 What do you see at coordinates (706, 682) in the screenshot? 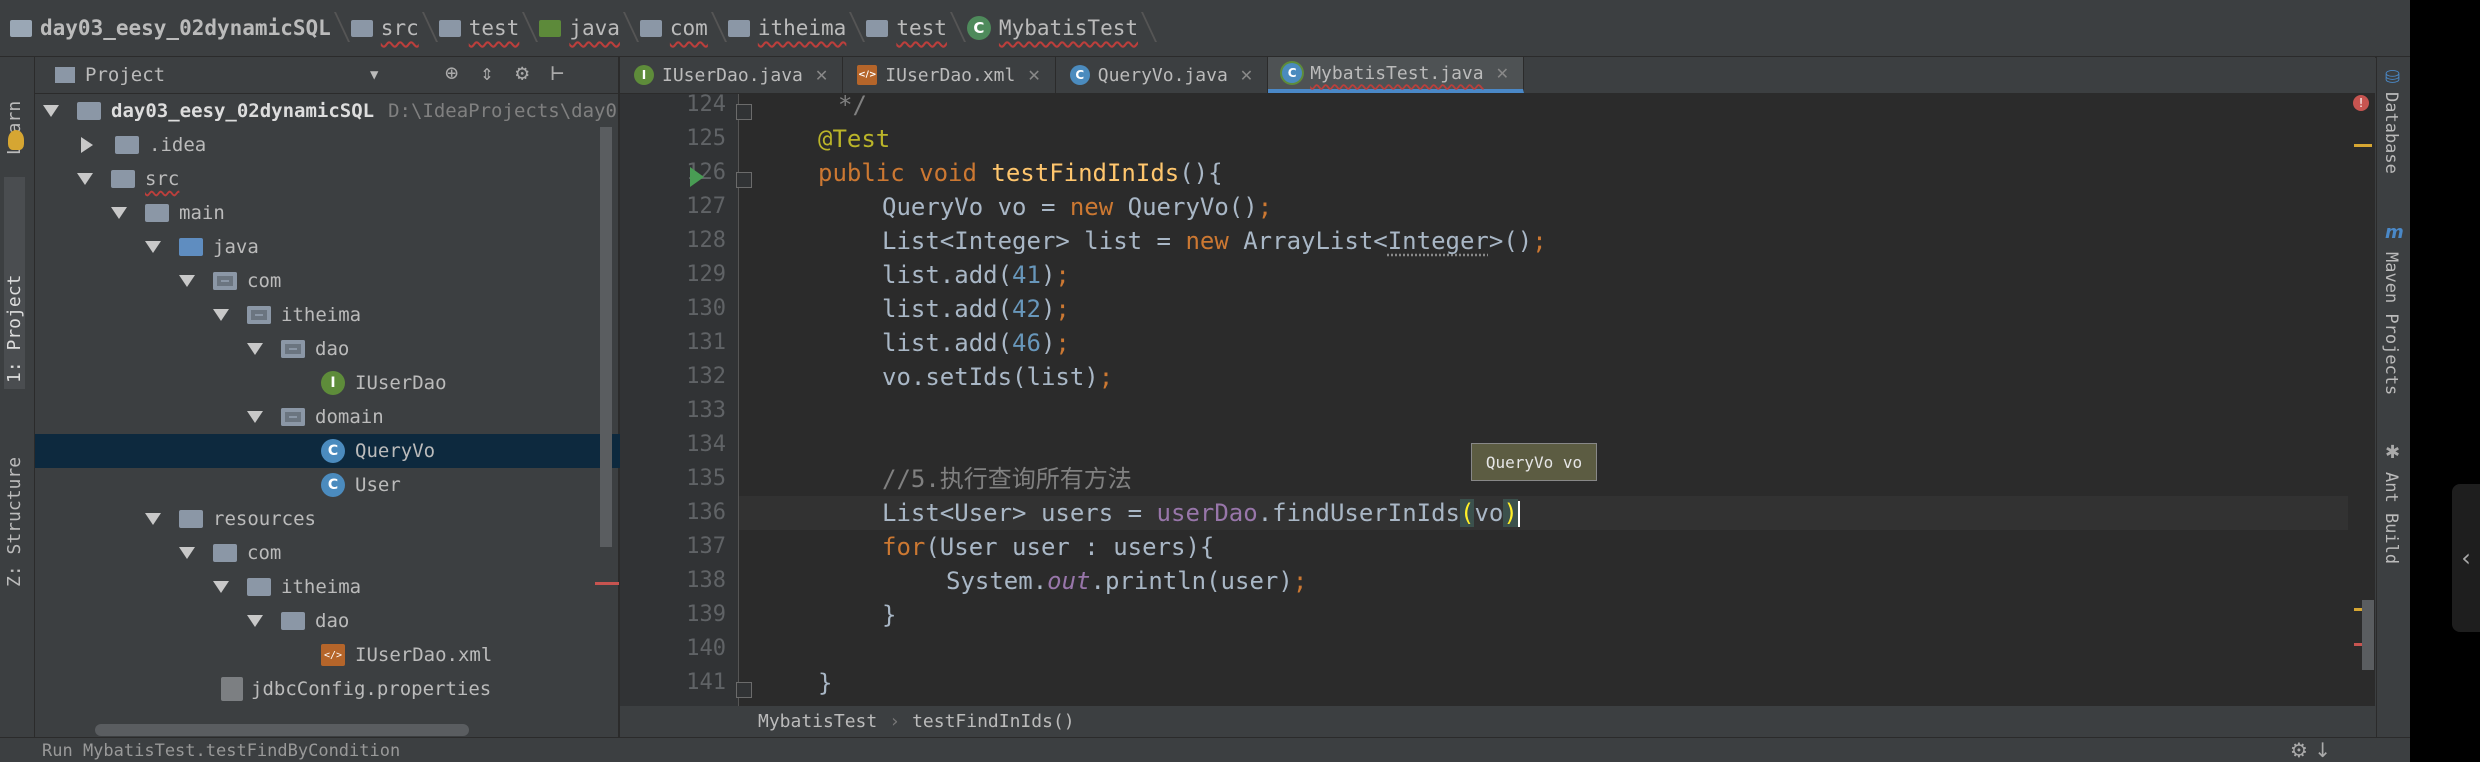
I see `line-number: 141` at bounding box center [706, 682].